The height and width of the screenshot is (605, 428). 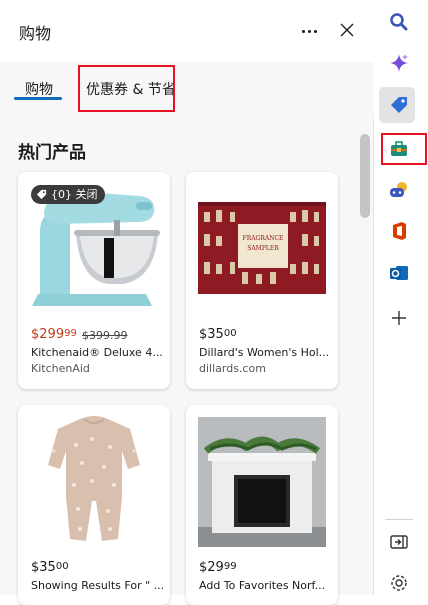 What do you see at coordinates (401, 297) in the screenshot?
I see `edge-sidebar` at bounding box center [401, 297].